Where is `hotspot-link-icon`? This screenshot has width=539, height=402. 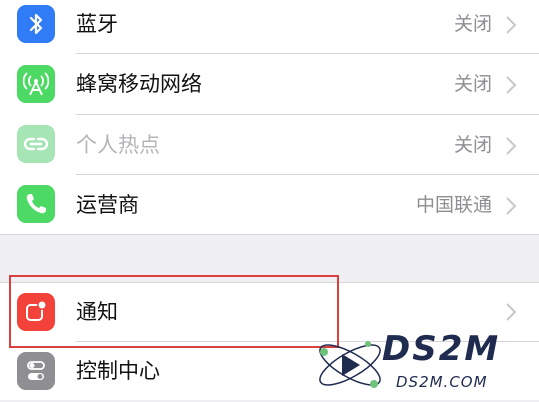
hotspot-link-icon is located at coordinates (36, 144).